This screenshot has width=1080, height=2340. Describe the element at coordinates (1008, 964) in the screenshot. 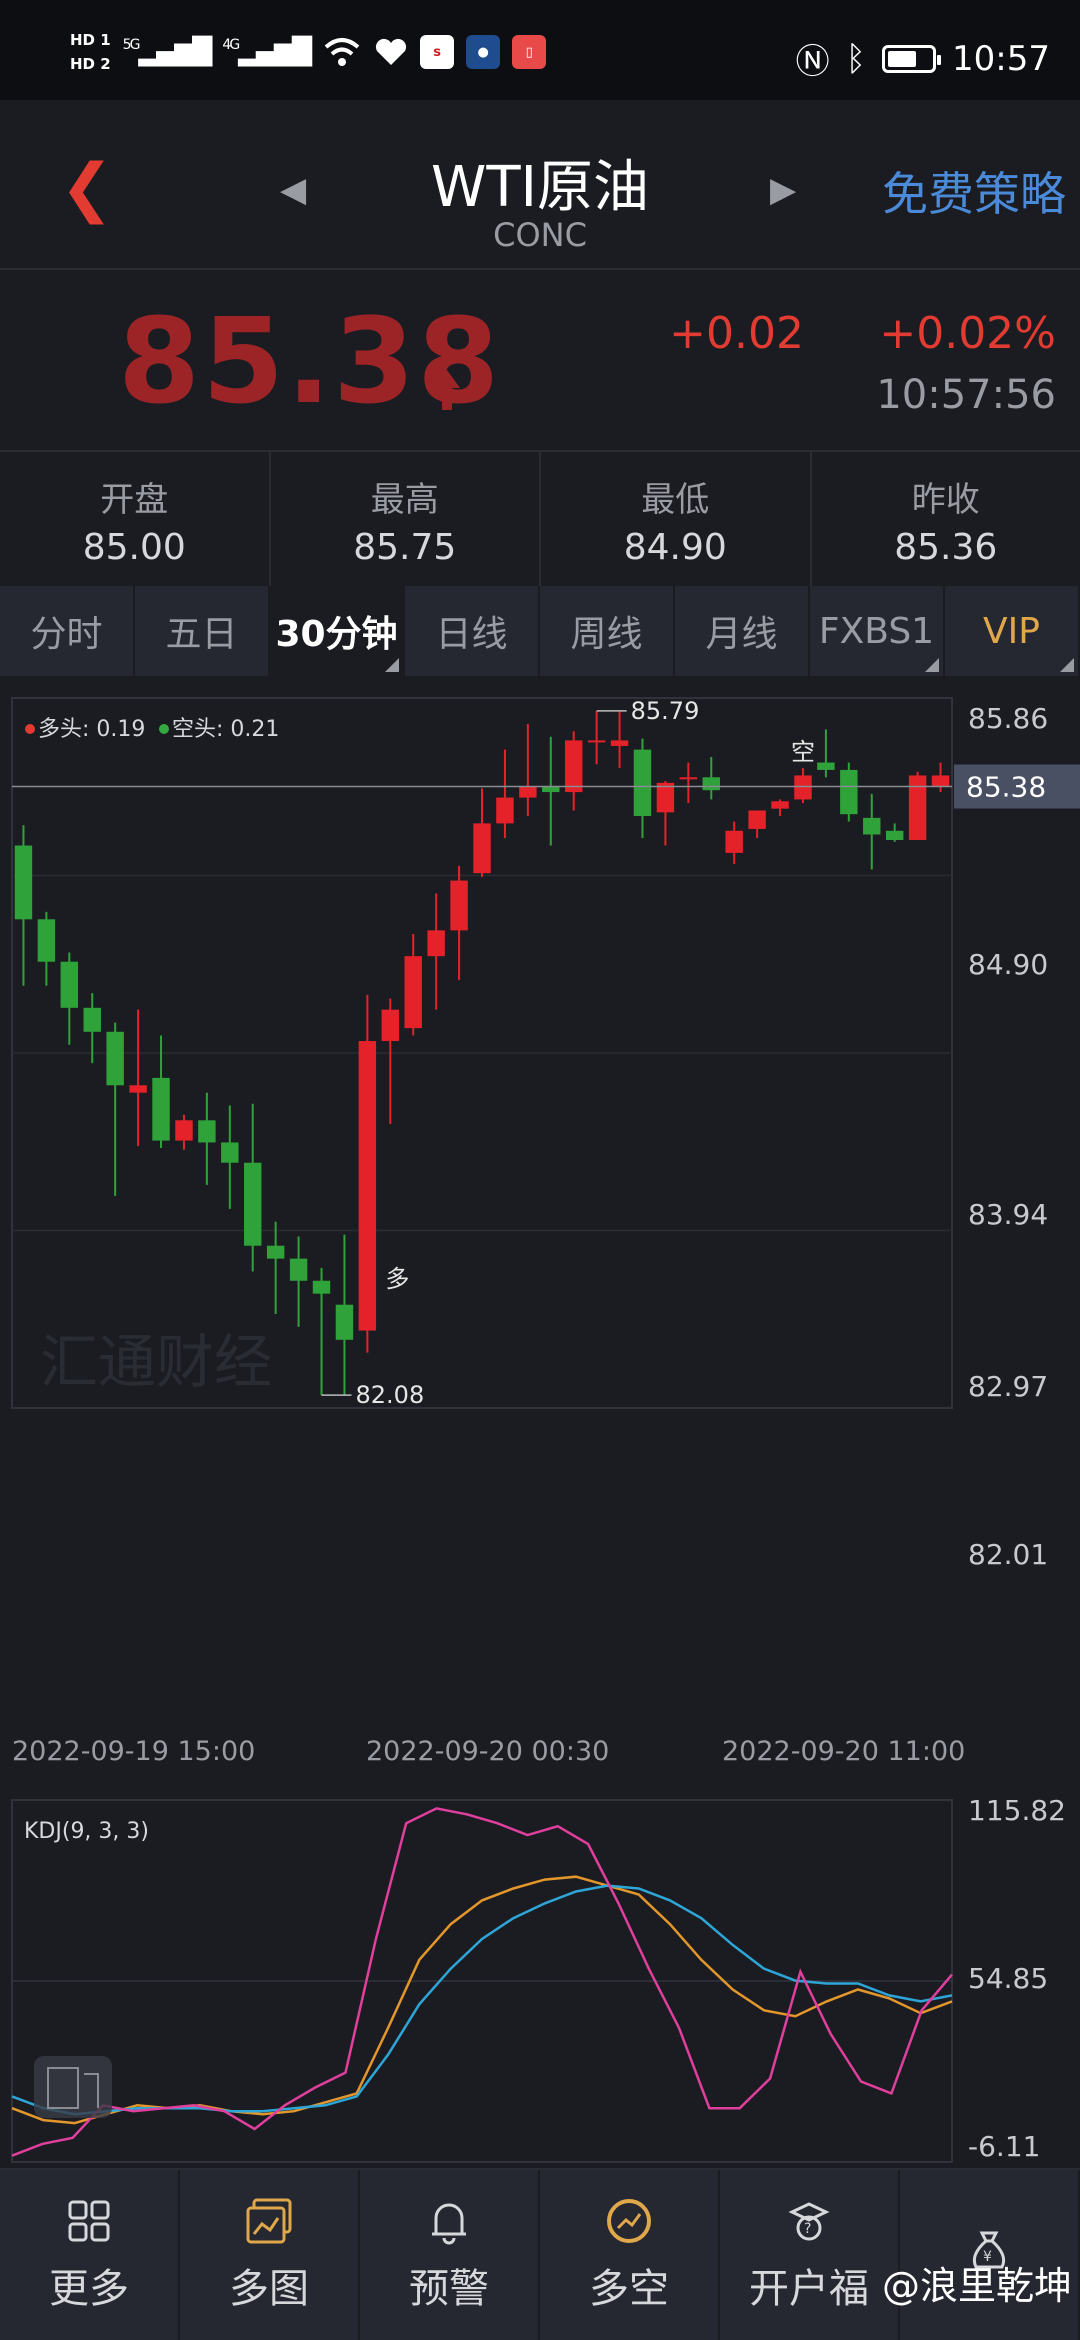

I see `y-tick: 84.90` at that location.